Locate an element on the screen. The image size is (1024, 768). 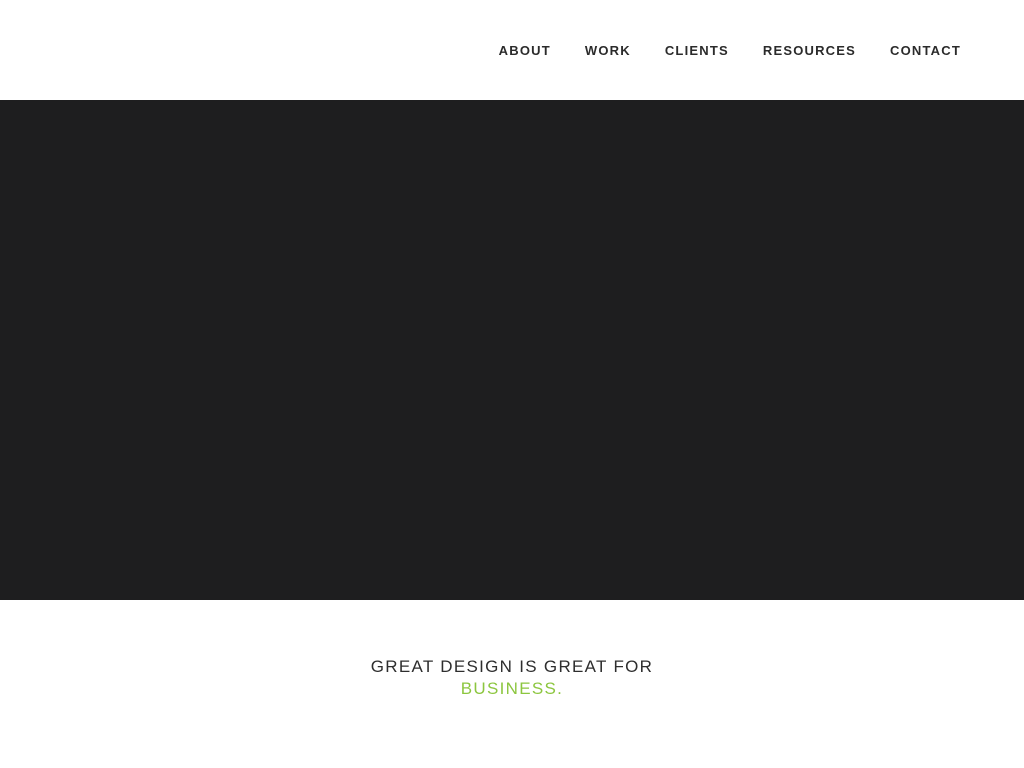
tagline-heading: GREAT DESIGN IS GREAT FOR BUSINESS. is located at coordinates (512, 678).